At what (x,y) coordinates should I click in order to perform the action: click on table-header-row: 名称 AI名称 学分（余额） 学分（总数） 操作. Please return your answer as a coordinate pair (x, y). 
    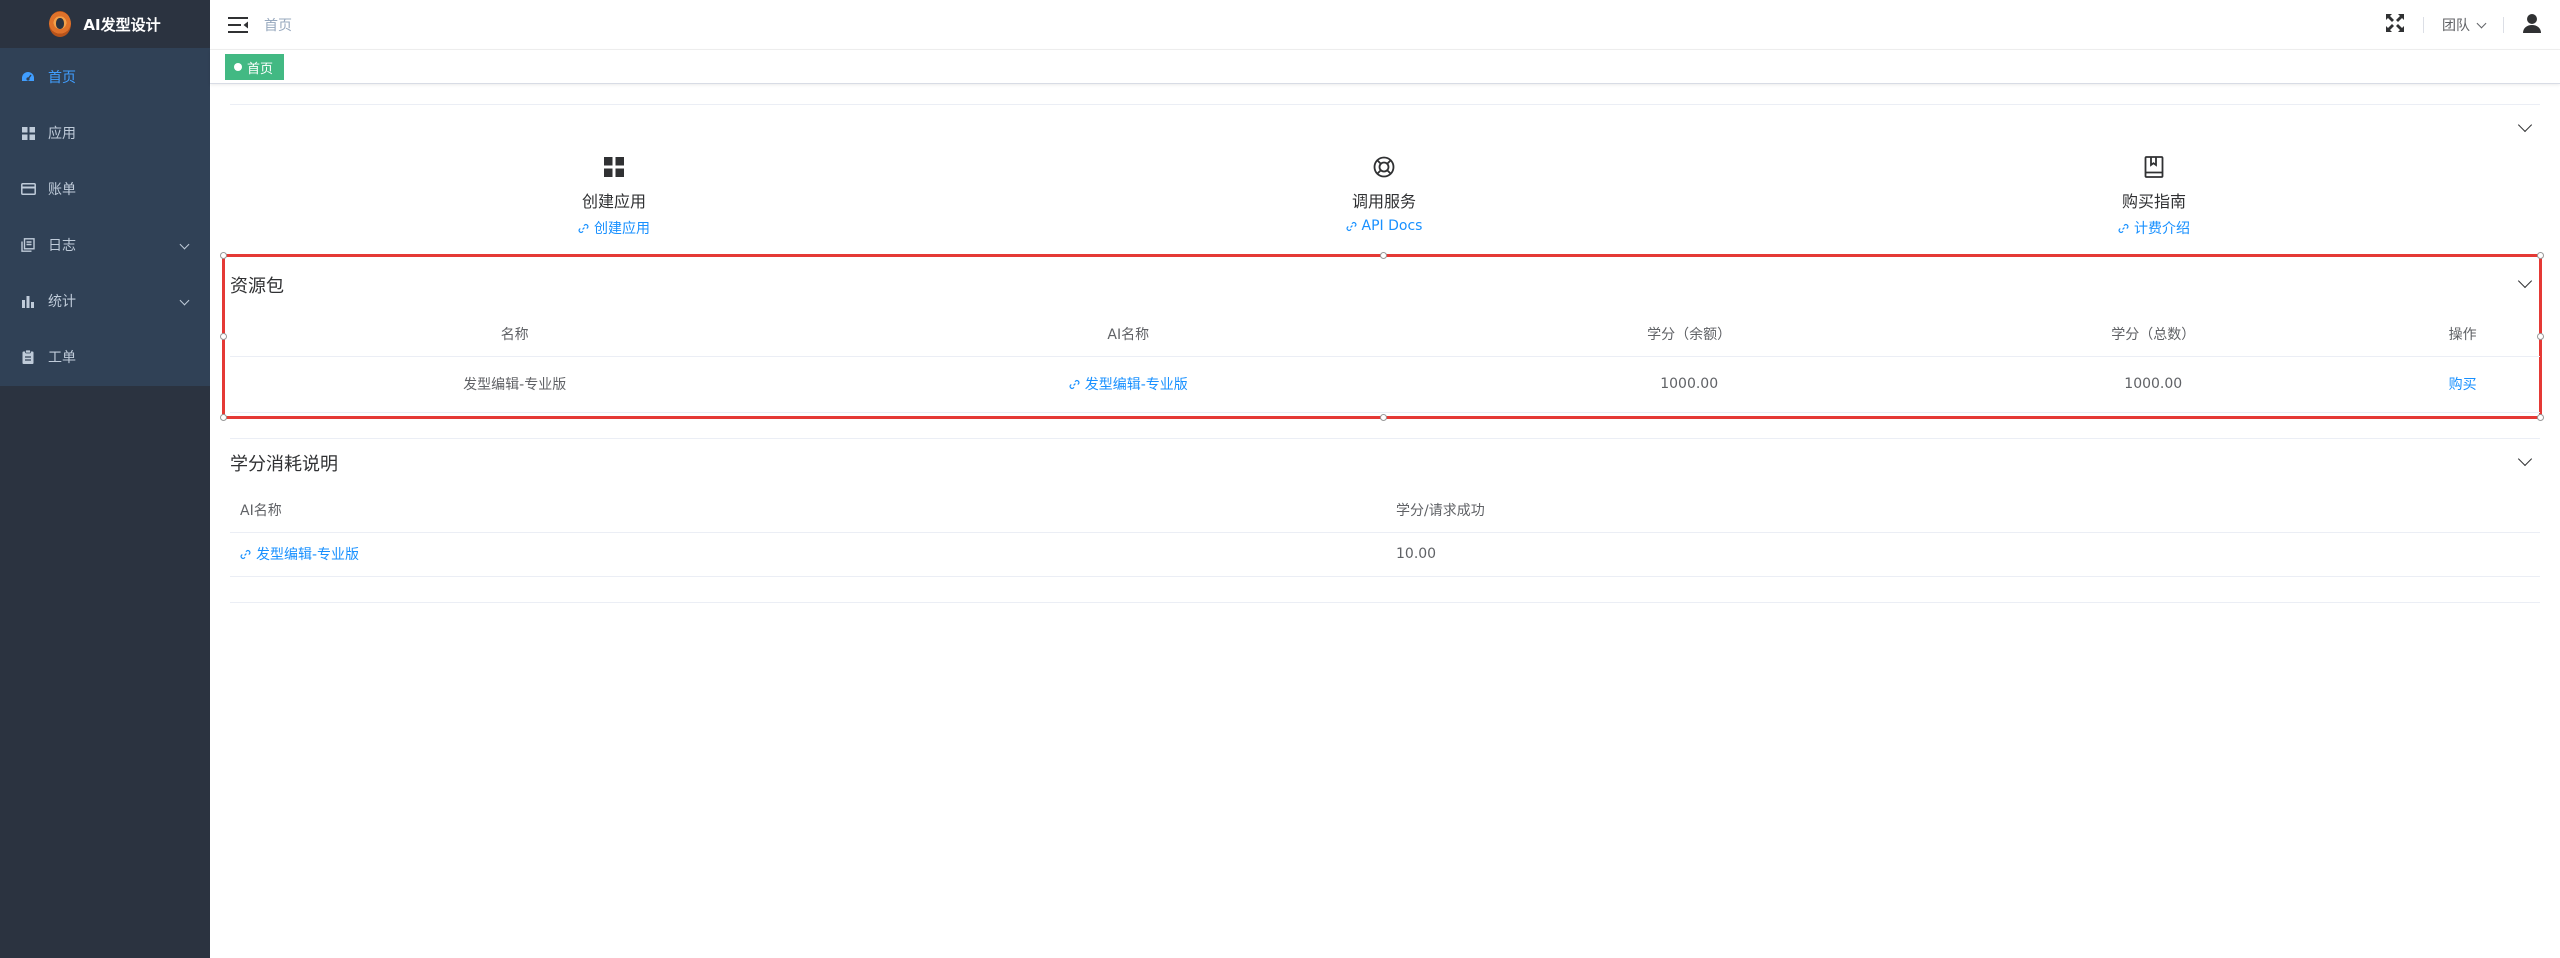
    Looking at the image, I should click on (1385, 334).